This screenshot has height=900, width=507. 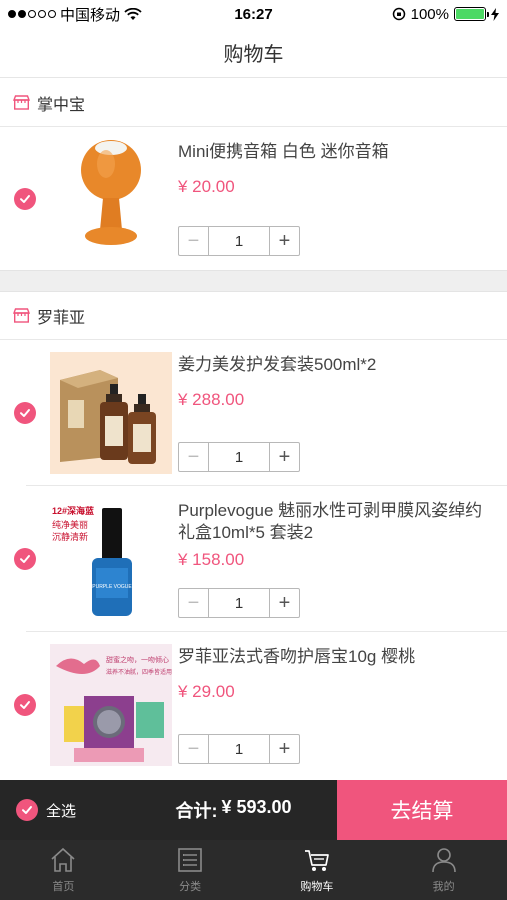 What do you see at coordinates (256, 807) in the screenshot?
I see `total-value: ¥ 593.00` at bounding box center [256, 807].